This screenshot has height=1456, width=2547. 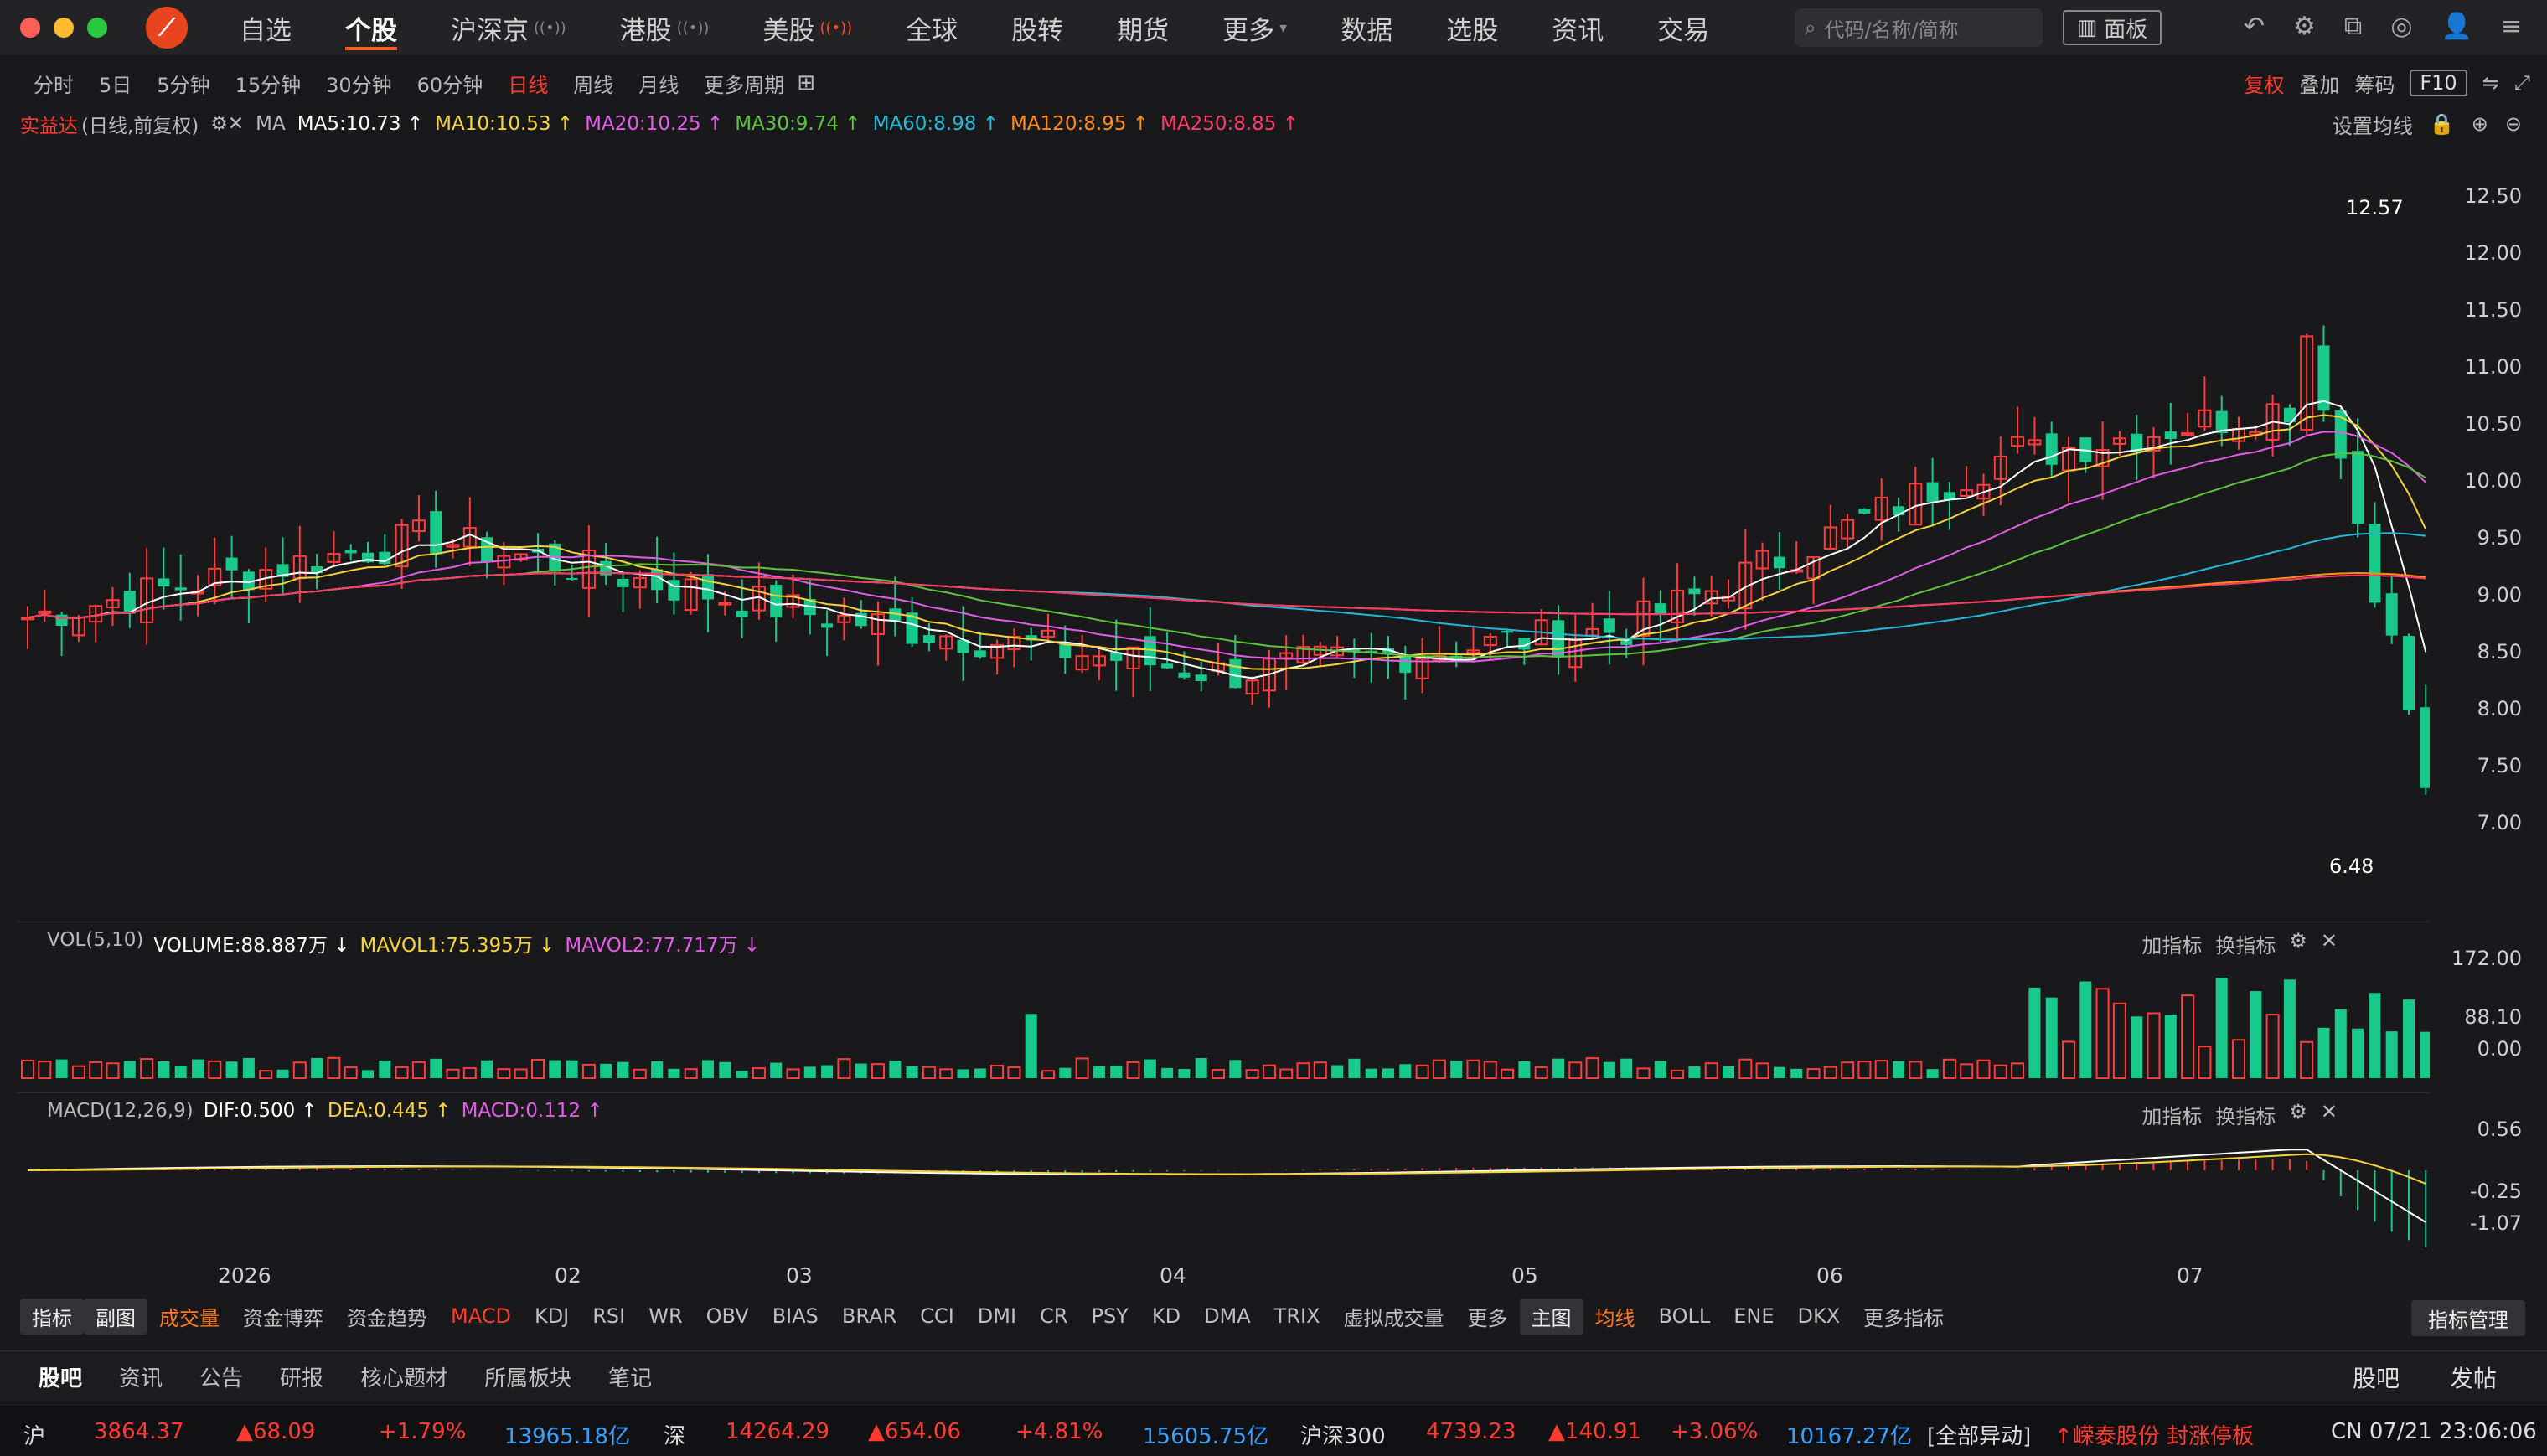 I want to click on volume-axis: 172.00 88.10 0.00, so click(x=2488, y=1000).